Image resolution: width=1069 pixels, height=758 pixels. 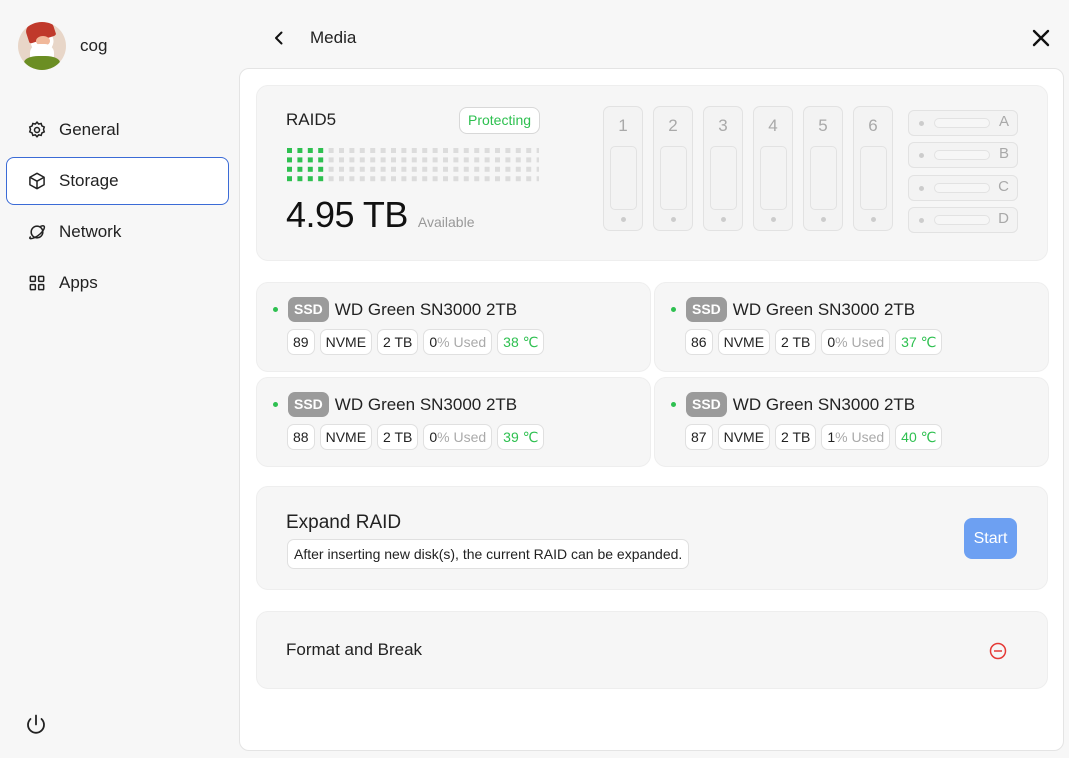 I want to click on apps-grid-icon, so click(x=37, y=283).